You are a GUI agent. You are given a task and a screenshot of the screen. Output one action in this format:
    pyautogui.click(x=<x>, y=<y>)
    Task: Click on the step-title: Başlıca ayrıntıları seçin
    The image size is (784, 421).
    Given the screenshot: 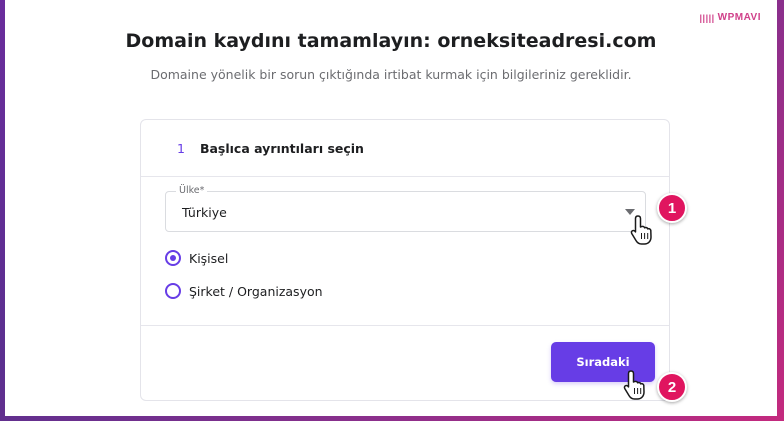 What is the action you would take?
    pyautogui.click(x=281, y=148)
    